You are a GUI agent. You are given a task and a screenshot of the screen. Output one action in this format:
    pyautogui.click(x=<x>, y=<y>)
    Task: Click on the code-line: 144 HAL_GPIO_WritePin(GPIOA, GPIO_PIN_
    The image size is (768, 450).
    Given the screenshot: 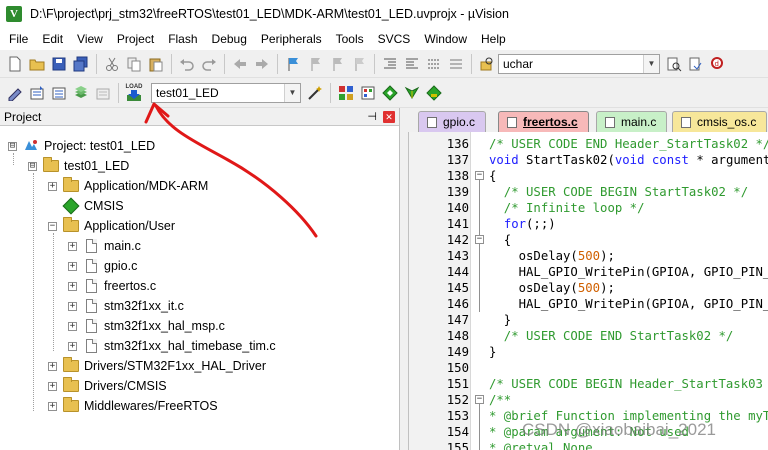 What is the action you would take?
    pyautogui.click(x=588, y=272)
    